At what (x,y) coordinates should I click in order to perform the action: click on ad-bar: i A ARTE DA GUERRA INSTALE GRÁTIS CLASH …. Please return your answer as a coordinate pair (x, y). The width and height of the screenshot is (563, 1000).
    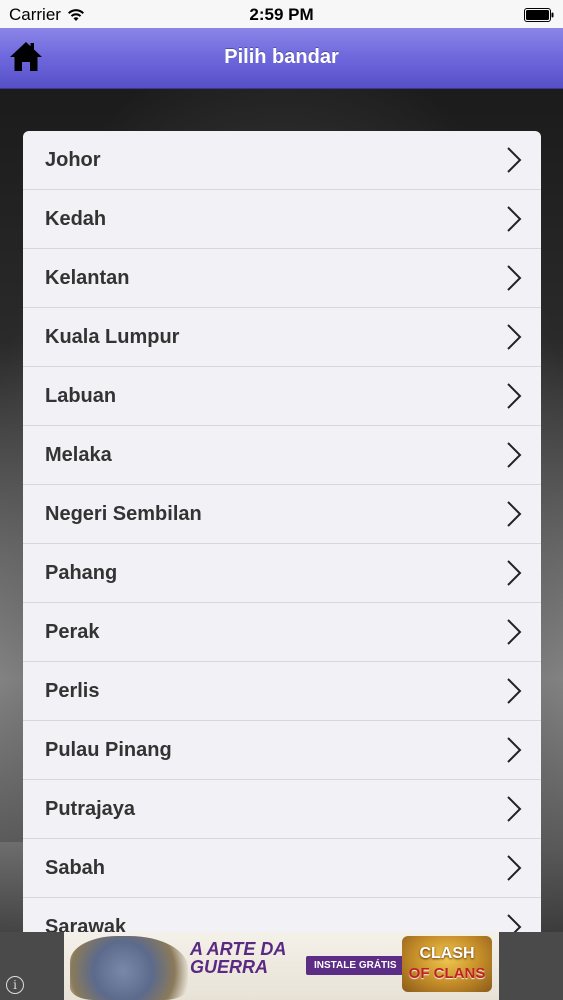
    Looking at the image, I should click on (281, 966).